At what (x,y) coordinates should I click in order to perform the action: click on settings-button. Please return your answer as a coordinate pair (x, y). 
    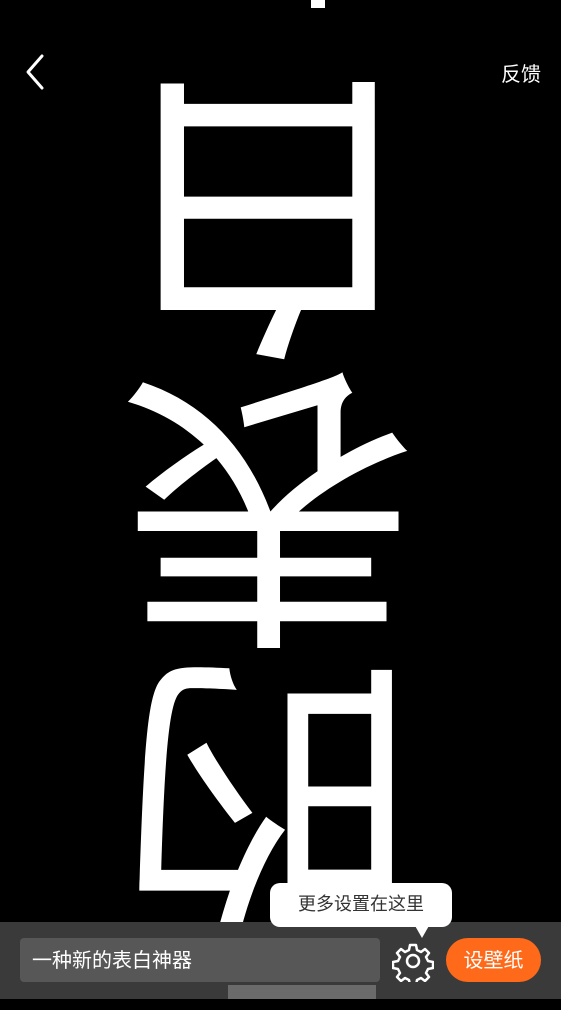
    Looking at the image, I should click on (413, 963).